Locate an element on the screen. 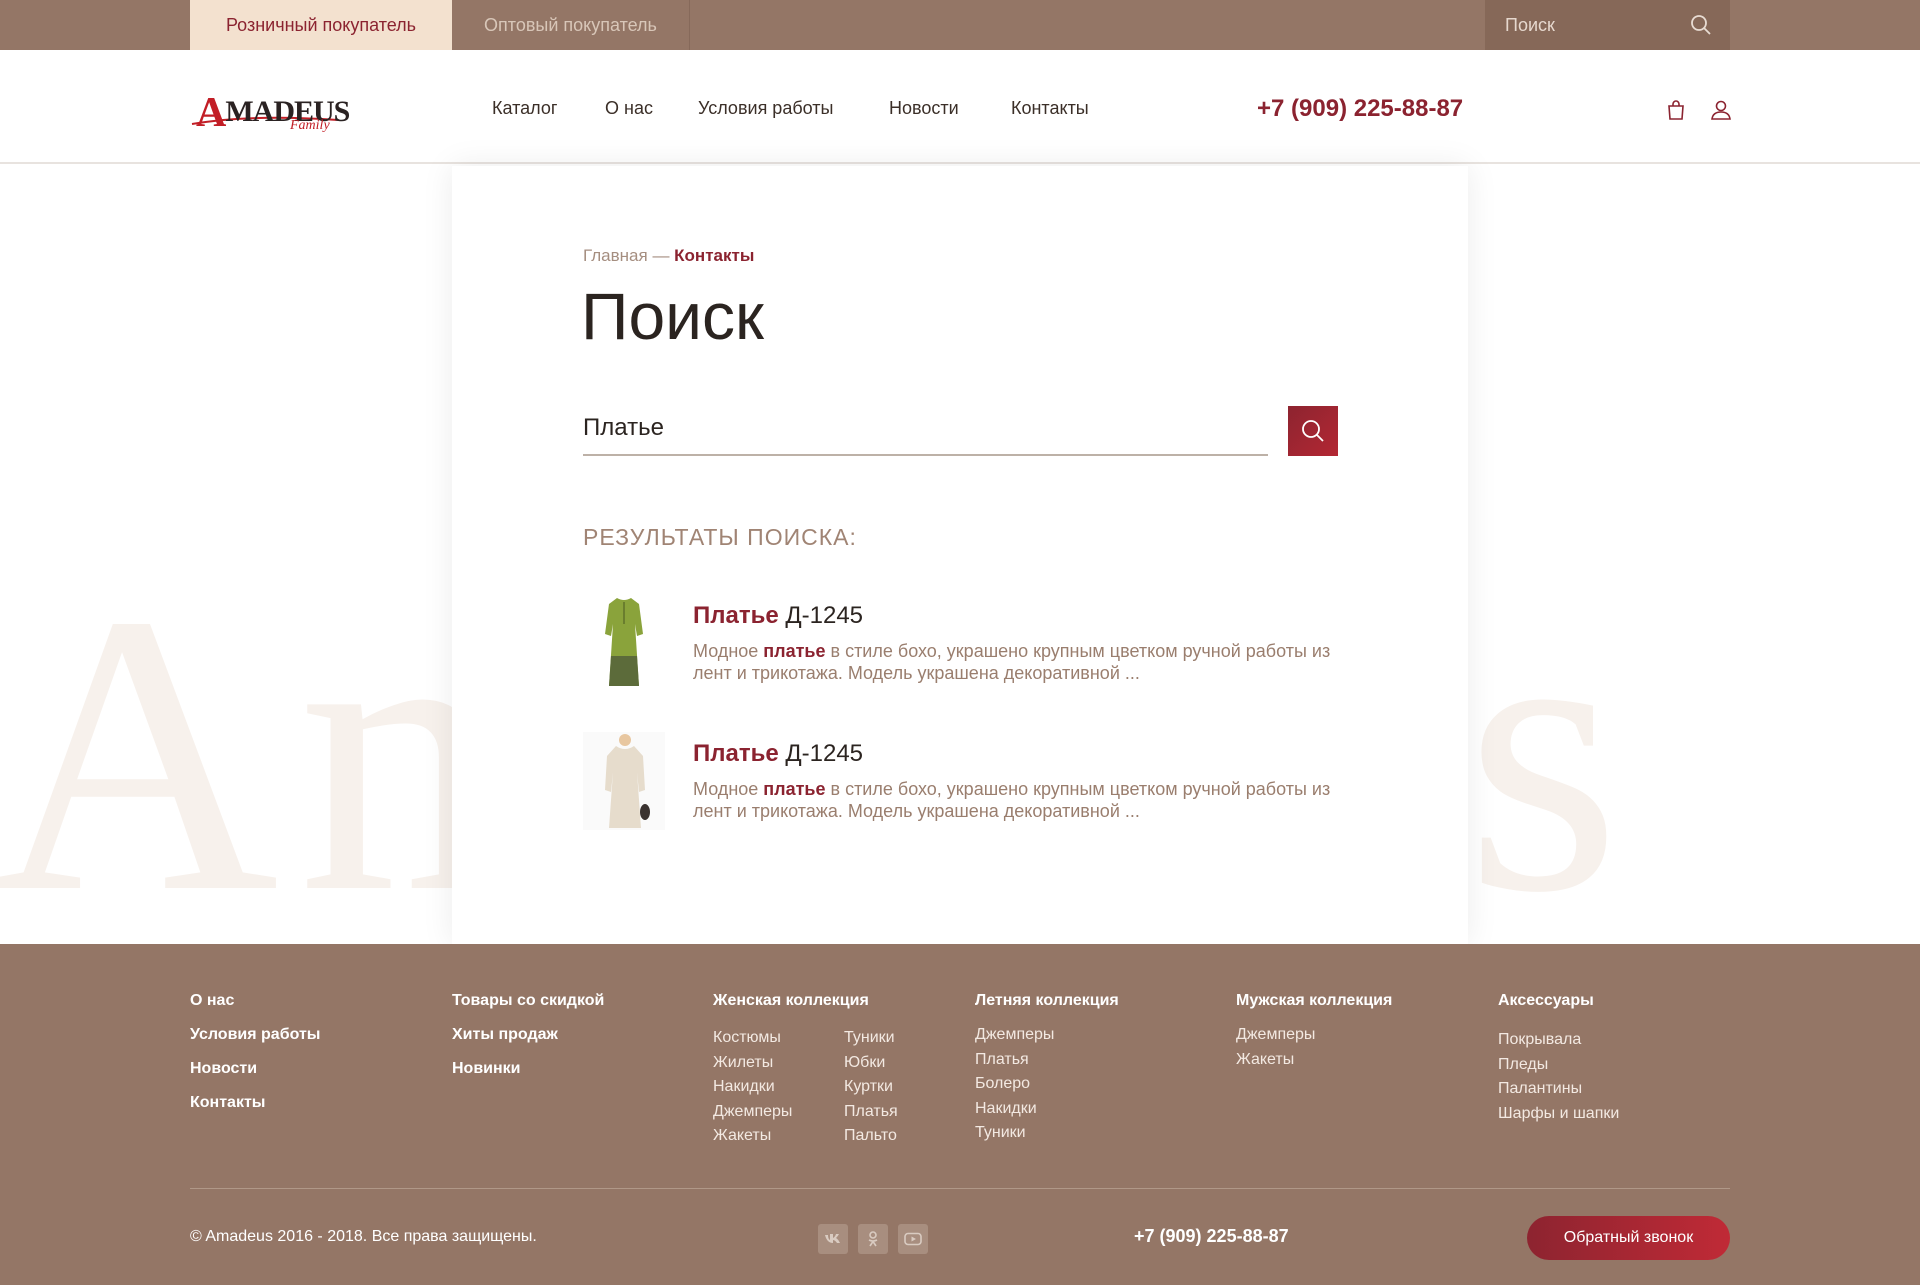 The width and height of the screenshot is (1920, 1285). footer-divider is located at coordinates (960, 1188).